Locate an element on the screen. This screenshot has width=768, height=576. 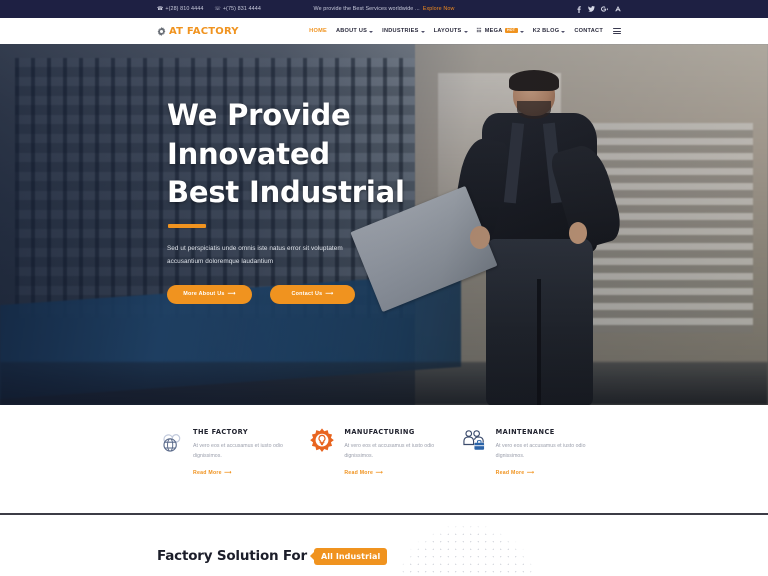
solution-title: Factory Solution For is located at coordinates (232, 556).